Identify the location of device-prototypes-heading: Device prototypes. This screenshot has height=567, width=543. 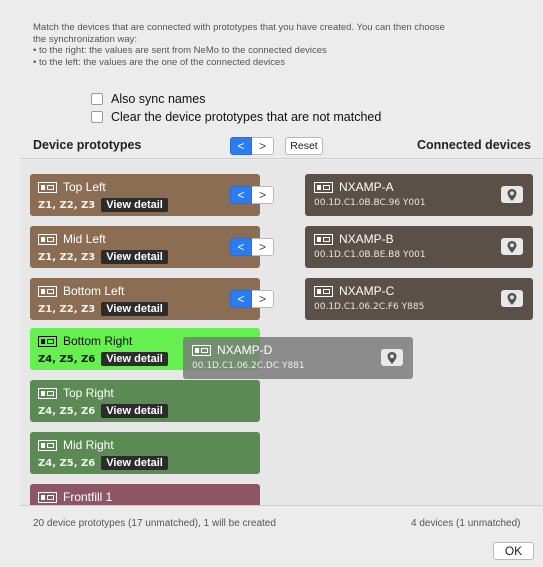
(87, 145).